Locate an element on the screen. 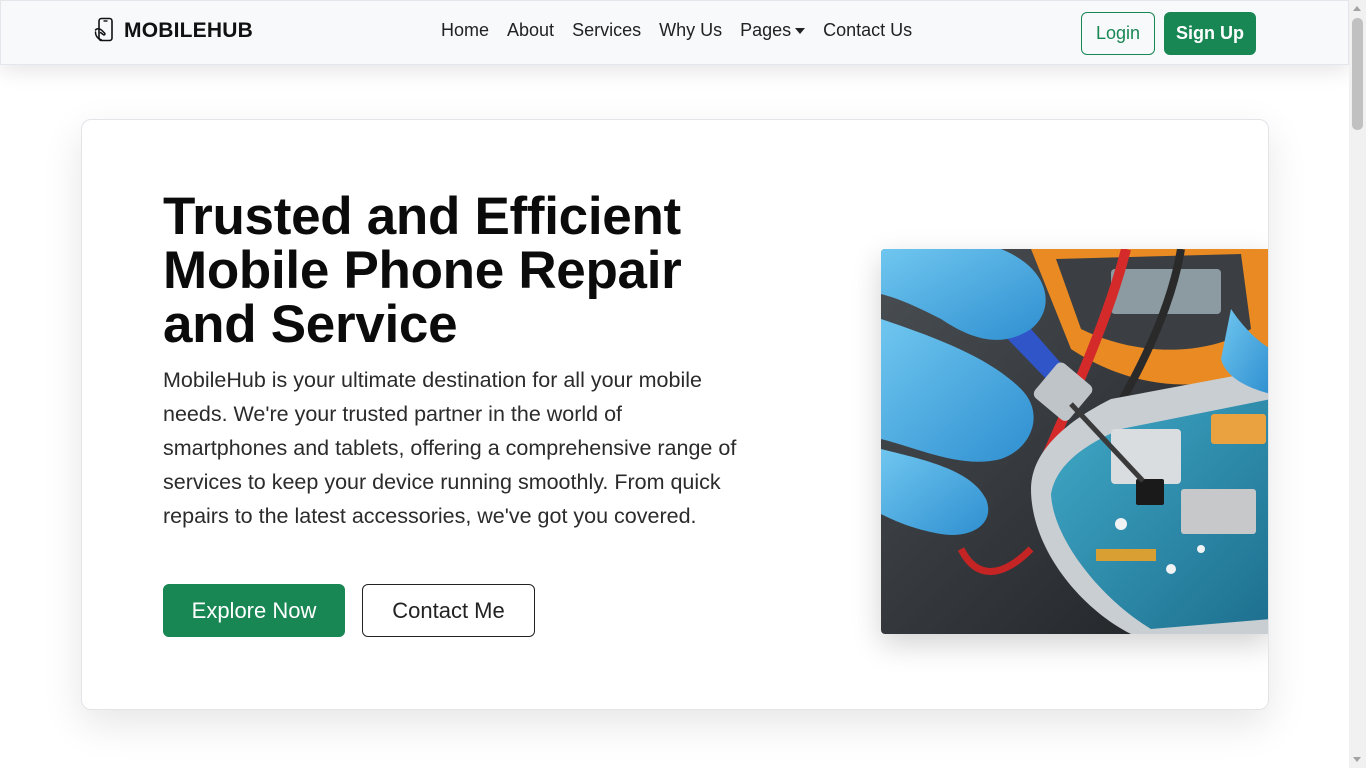 The width and height of the screenshot is (1366, 768). scroll-down-arrow-icon is located at coordinates (1357, 759).